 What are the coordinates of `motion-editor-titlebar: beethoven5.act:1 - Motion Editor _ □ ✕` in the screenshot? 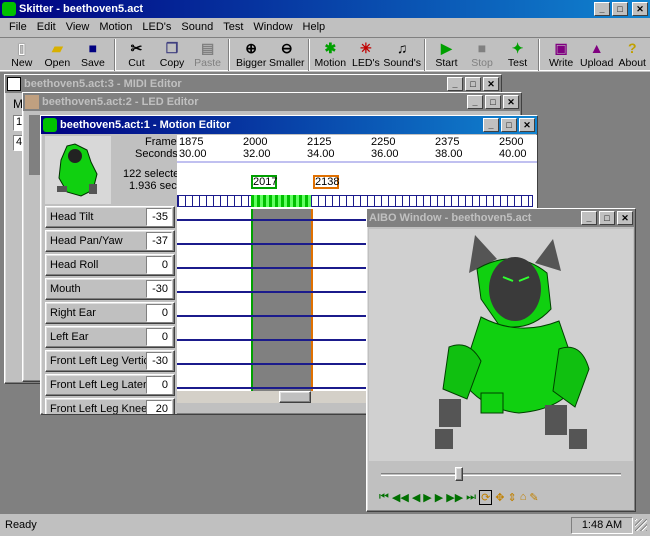 It's located at (289, 125).